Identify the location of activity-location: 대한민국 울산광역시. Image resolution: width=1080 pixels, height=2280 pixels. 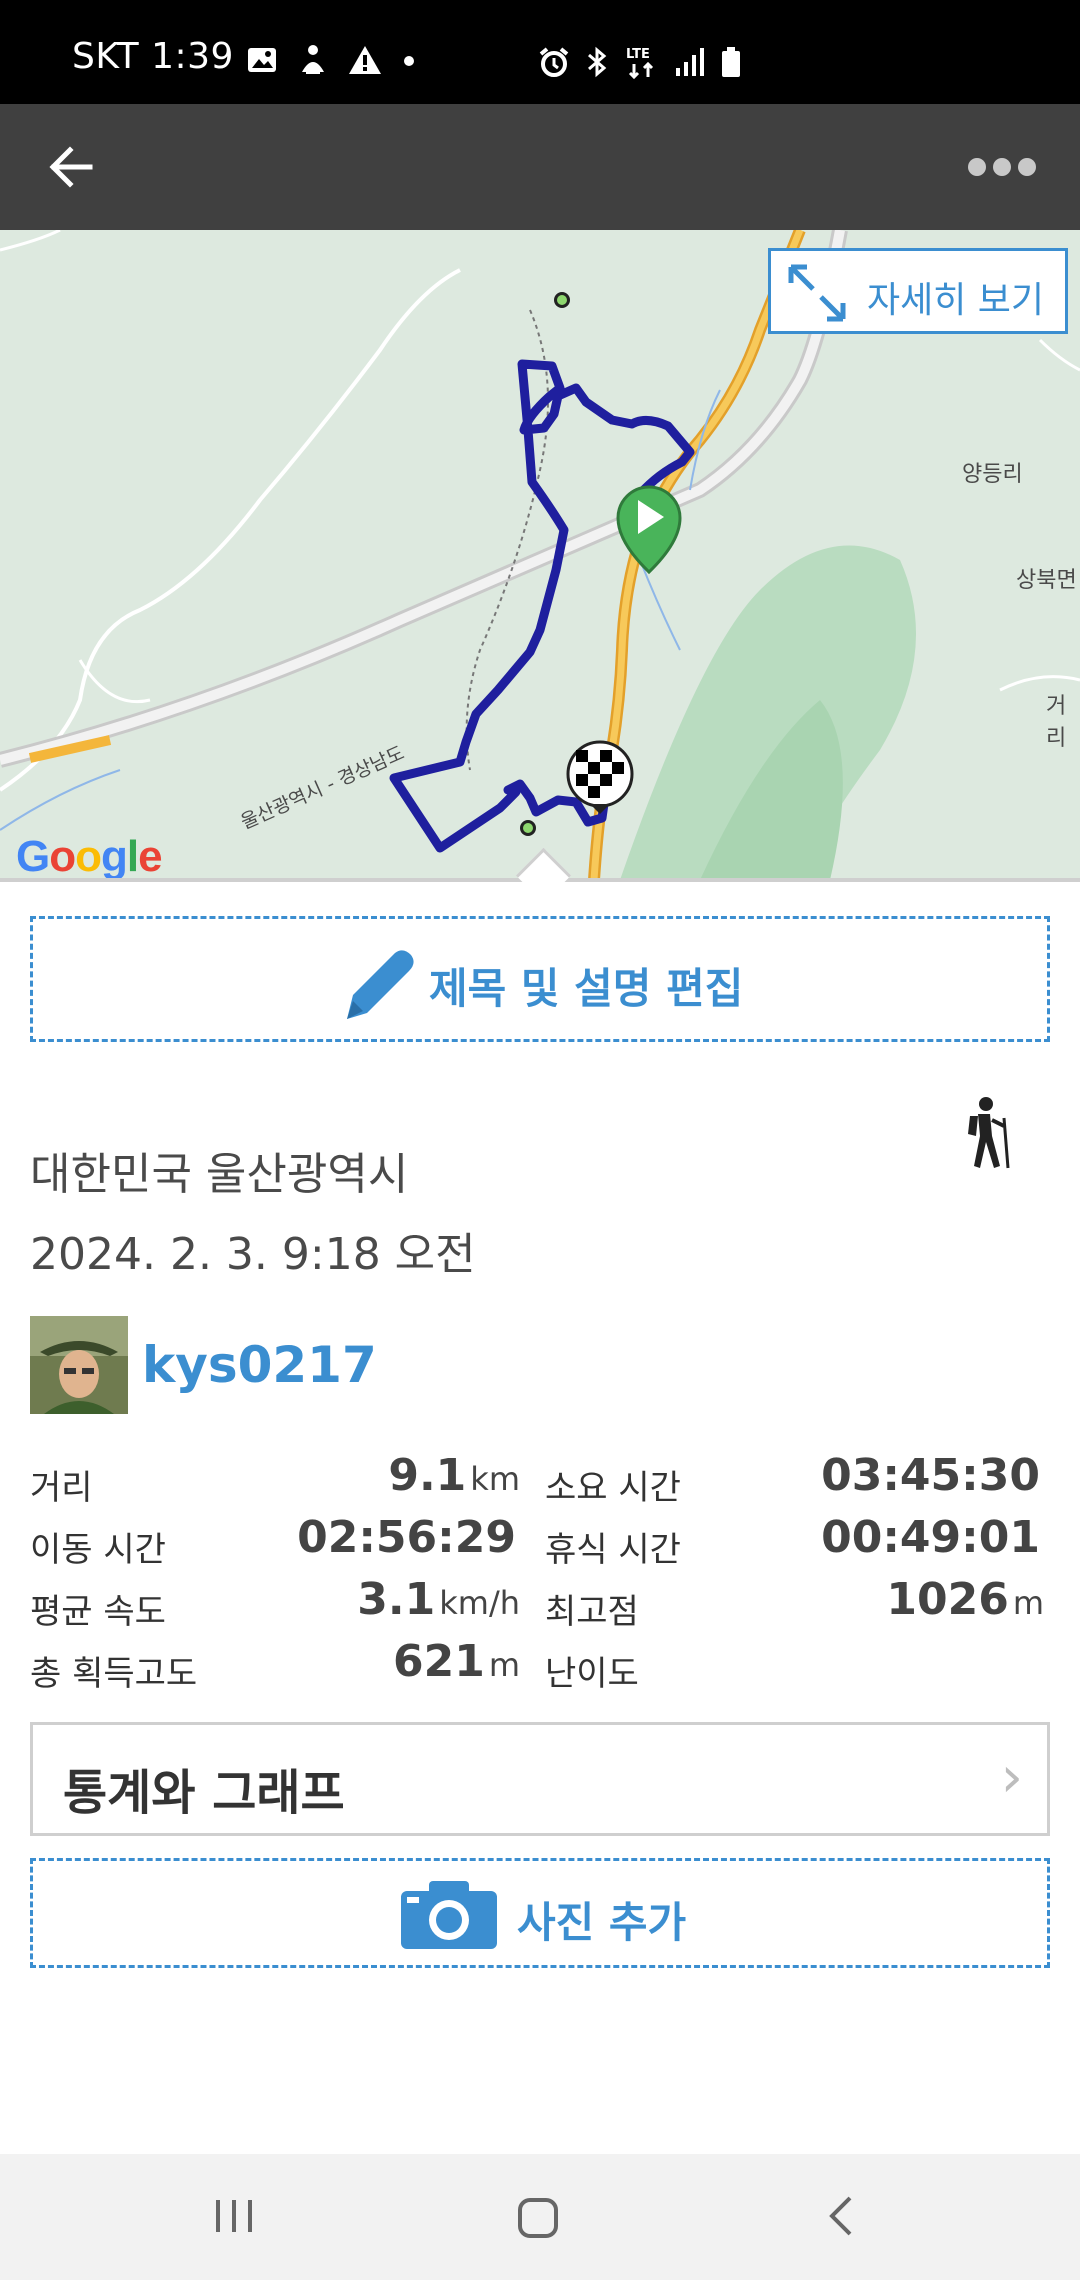
(219, 1174).